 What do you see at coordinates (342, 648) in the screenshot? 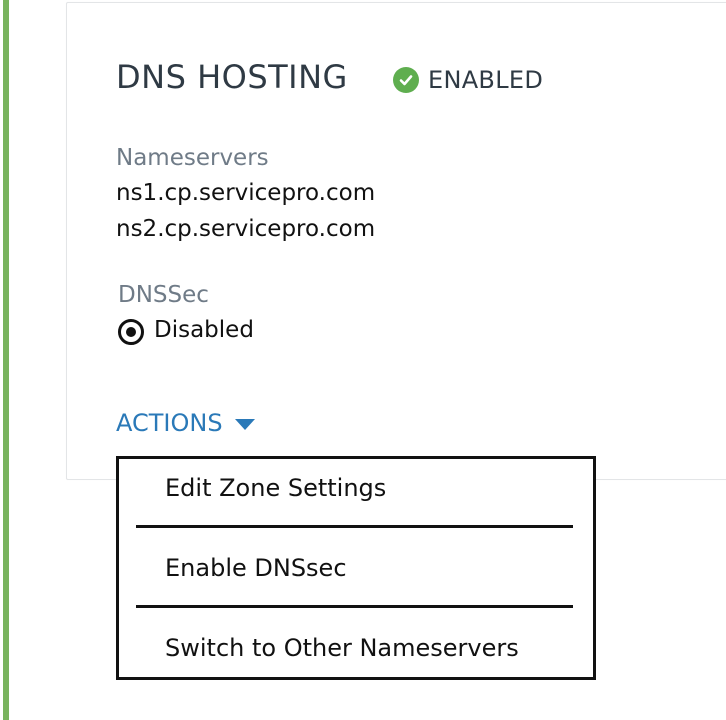
I see `menu-item-switch-nameservers: Switch to Other Nameservers` at bounding box center [342, 648].